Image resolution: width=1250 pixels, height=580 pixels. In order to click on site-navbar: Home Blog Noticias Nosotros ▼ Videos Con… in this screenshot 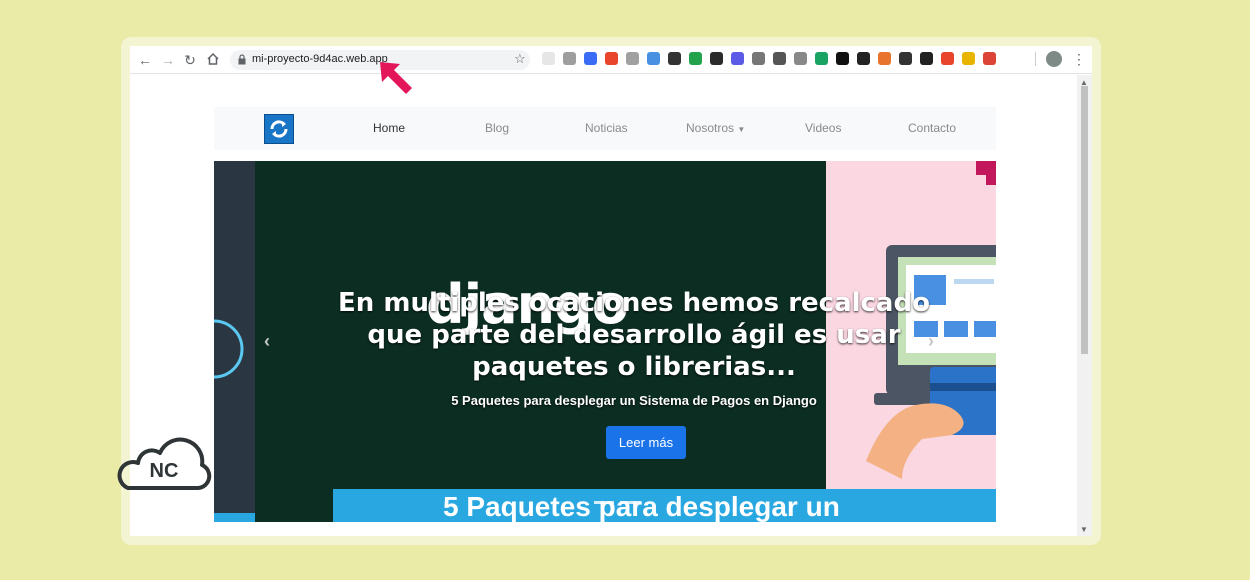, I will do `click(605, 128)`.